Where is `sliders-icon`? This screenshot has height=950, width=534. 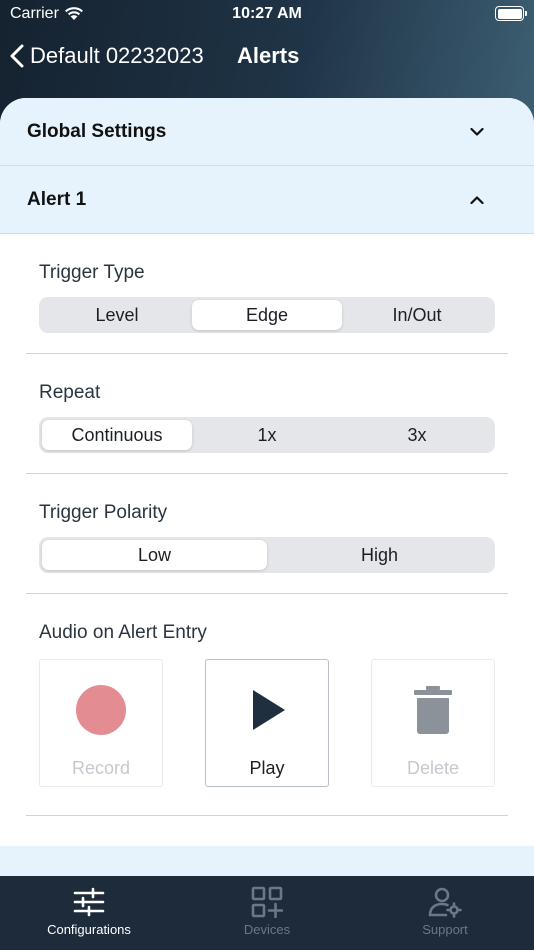
sliders-icon is located at coordinates (89, 902).